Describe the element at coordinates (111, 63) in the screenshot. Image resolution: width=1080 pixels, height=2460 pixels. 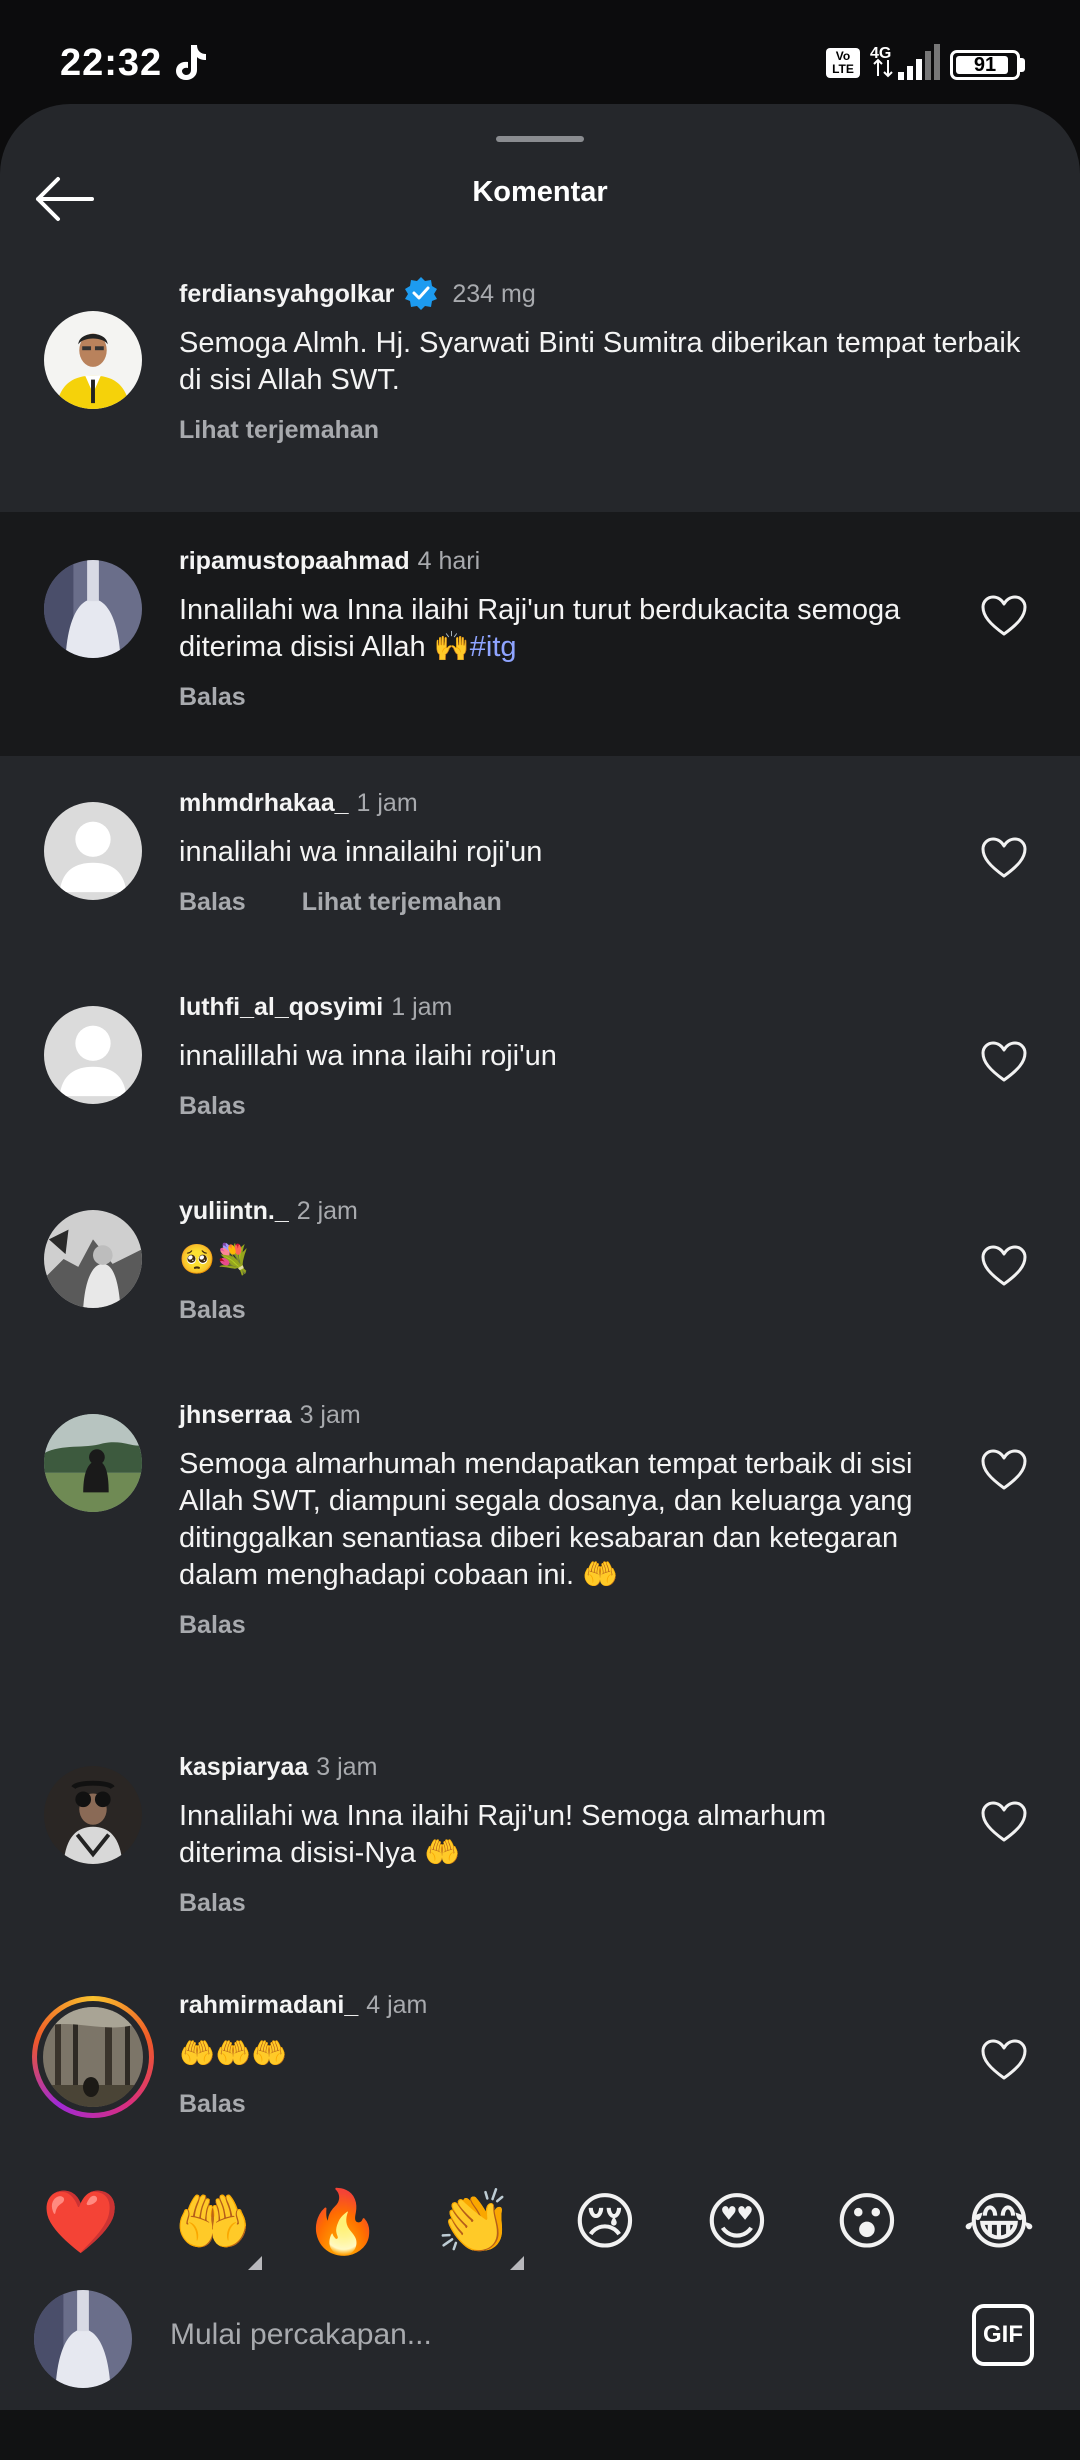
I see `status-time: 22:32` at that location.